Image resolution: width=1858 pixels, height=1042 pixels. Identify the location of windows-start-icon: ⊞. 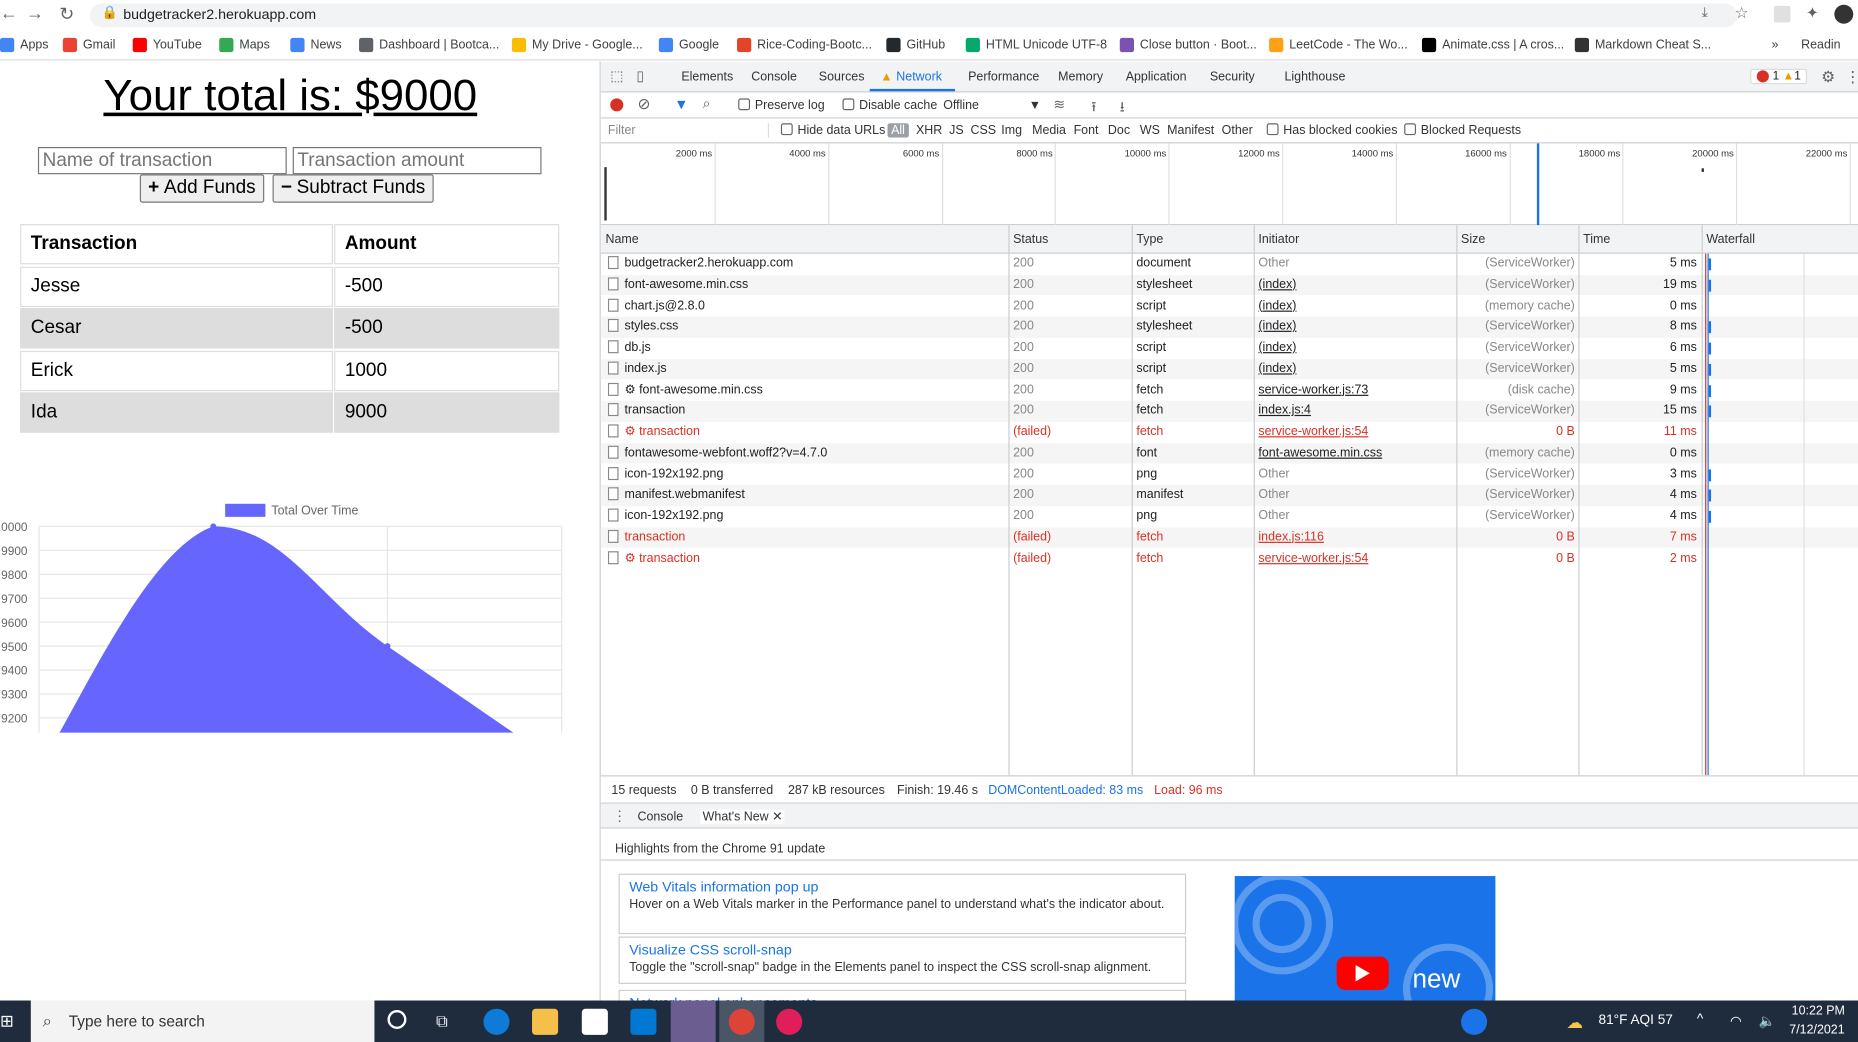
(7, 1021).